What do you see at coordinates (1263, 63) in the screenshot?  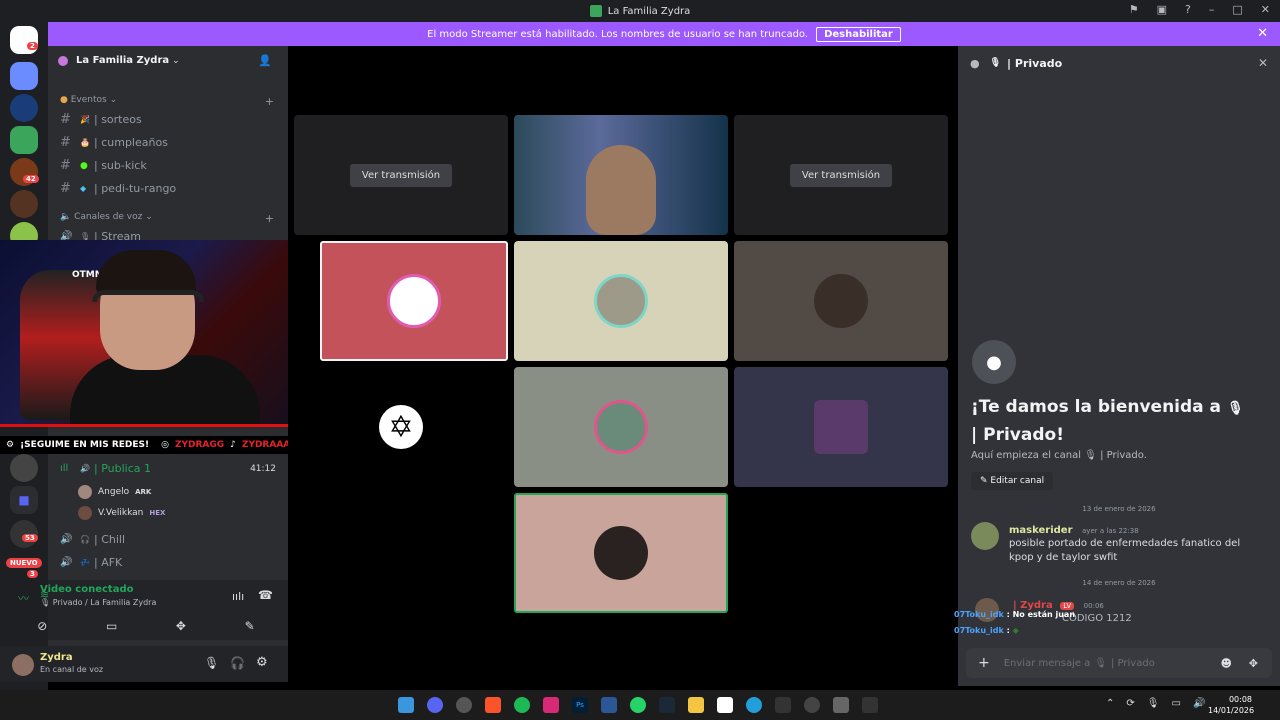 I see `close-chat-icon: ✕` at bounding box center [1263, 63].